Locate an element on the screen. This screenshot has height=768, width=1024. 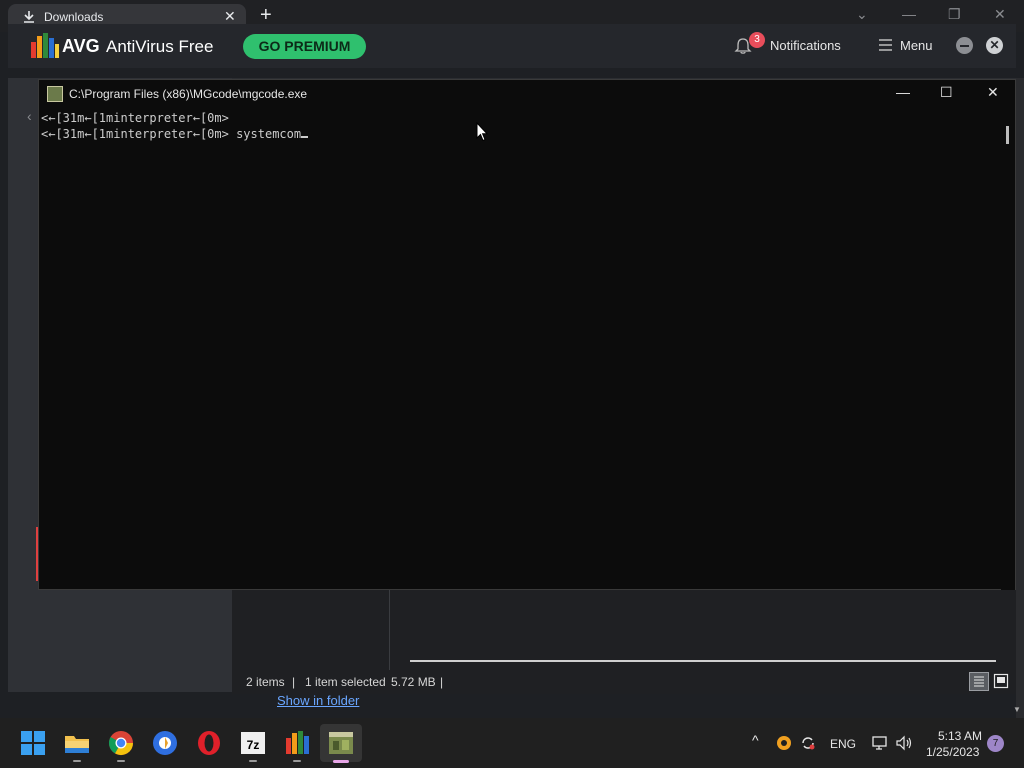
status-size: 5.72 MB is located at coordinates (413, 682).